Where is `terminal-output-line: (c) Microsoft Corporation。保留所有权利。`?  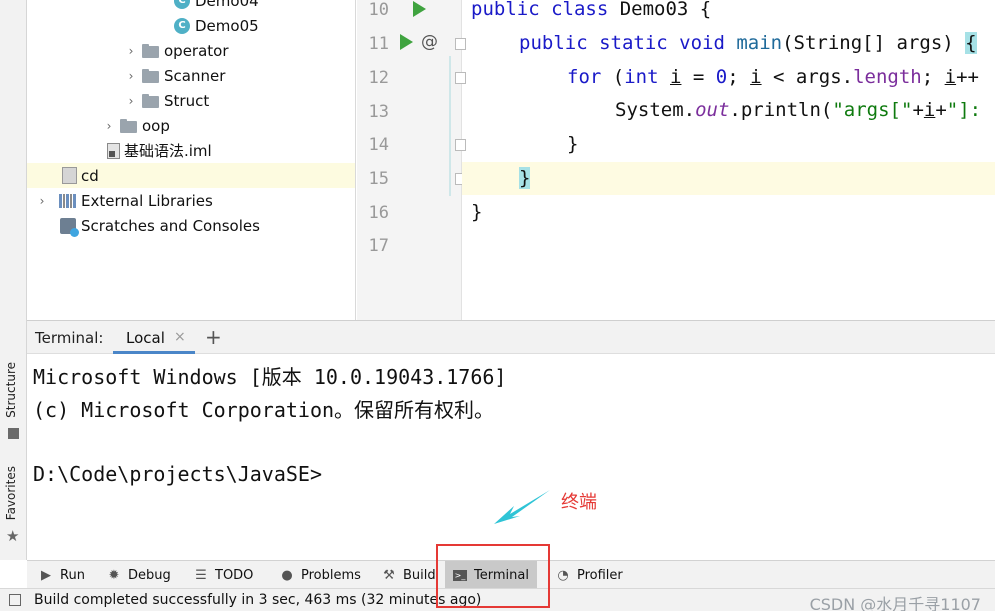 terminal-output-line: (c) Microsoft Corporation。保留所有权利。 is located at coordinates (264, 410).